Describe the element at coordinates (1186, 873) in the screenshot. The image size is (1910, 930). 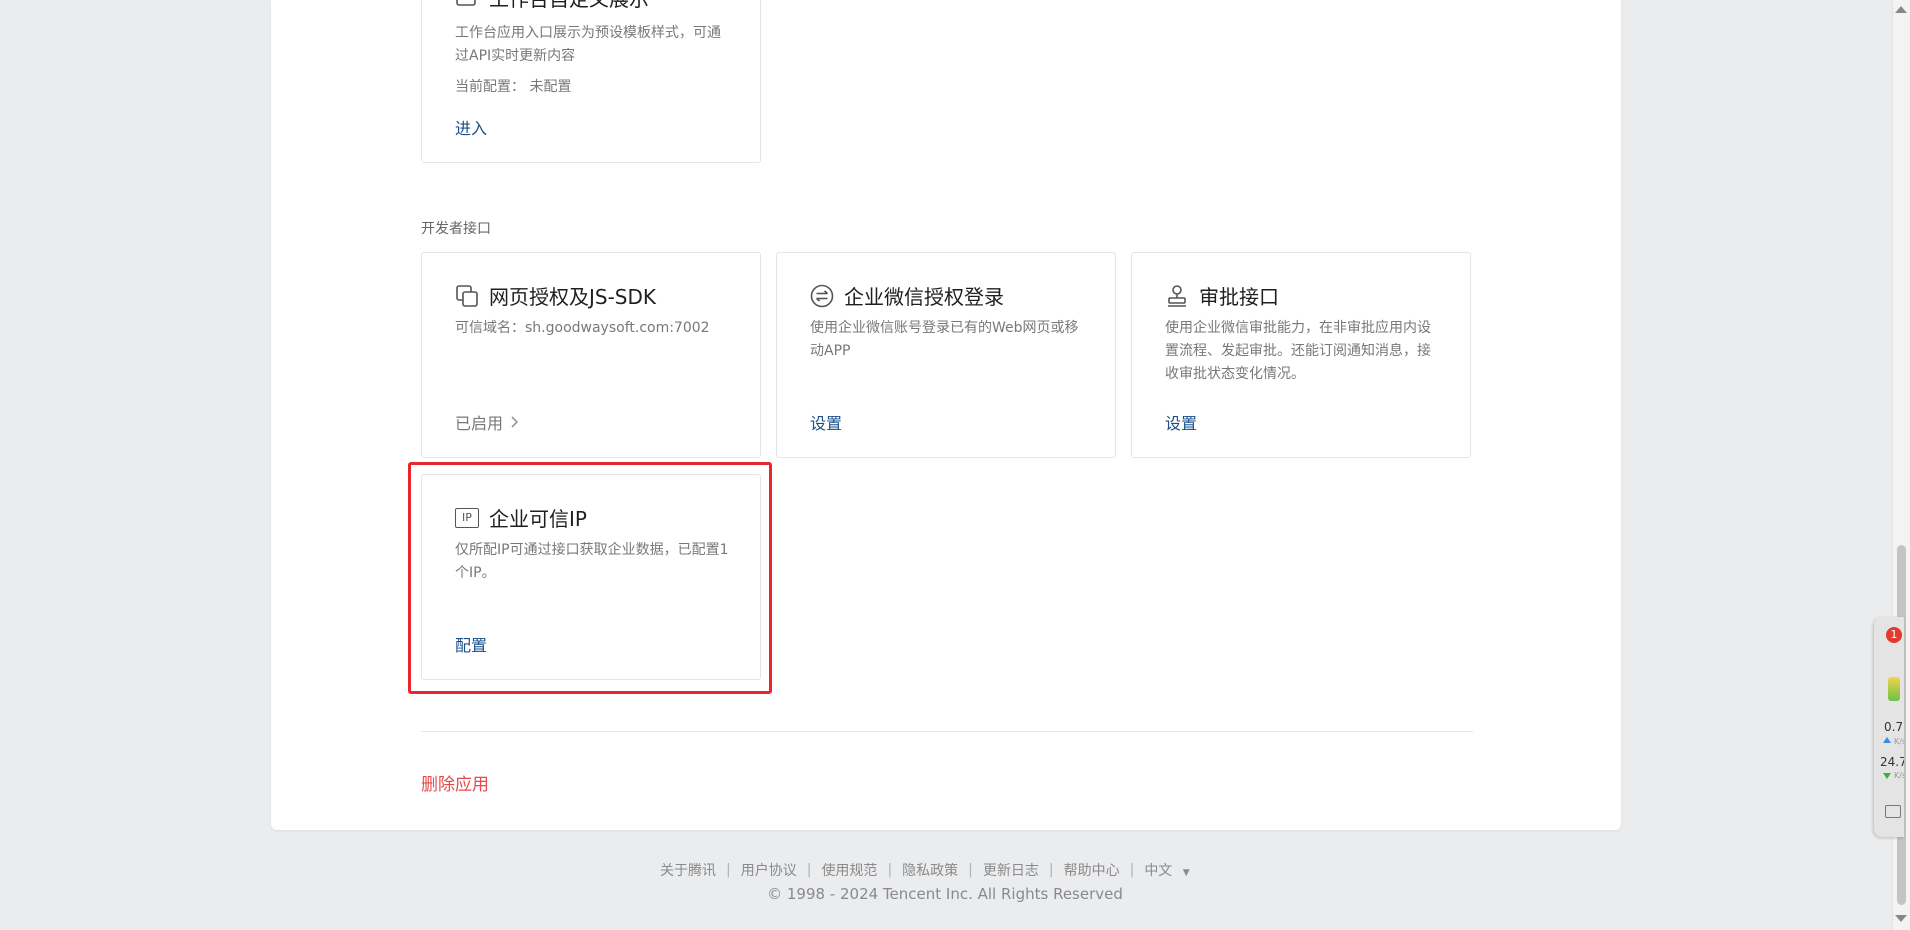
I see `caret-down-icon: ▼` at that location.